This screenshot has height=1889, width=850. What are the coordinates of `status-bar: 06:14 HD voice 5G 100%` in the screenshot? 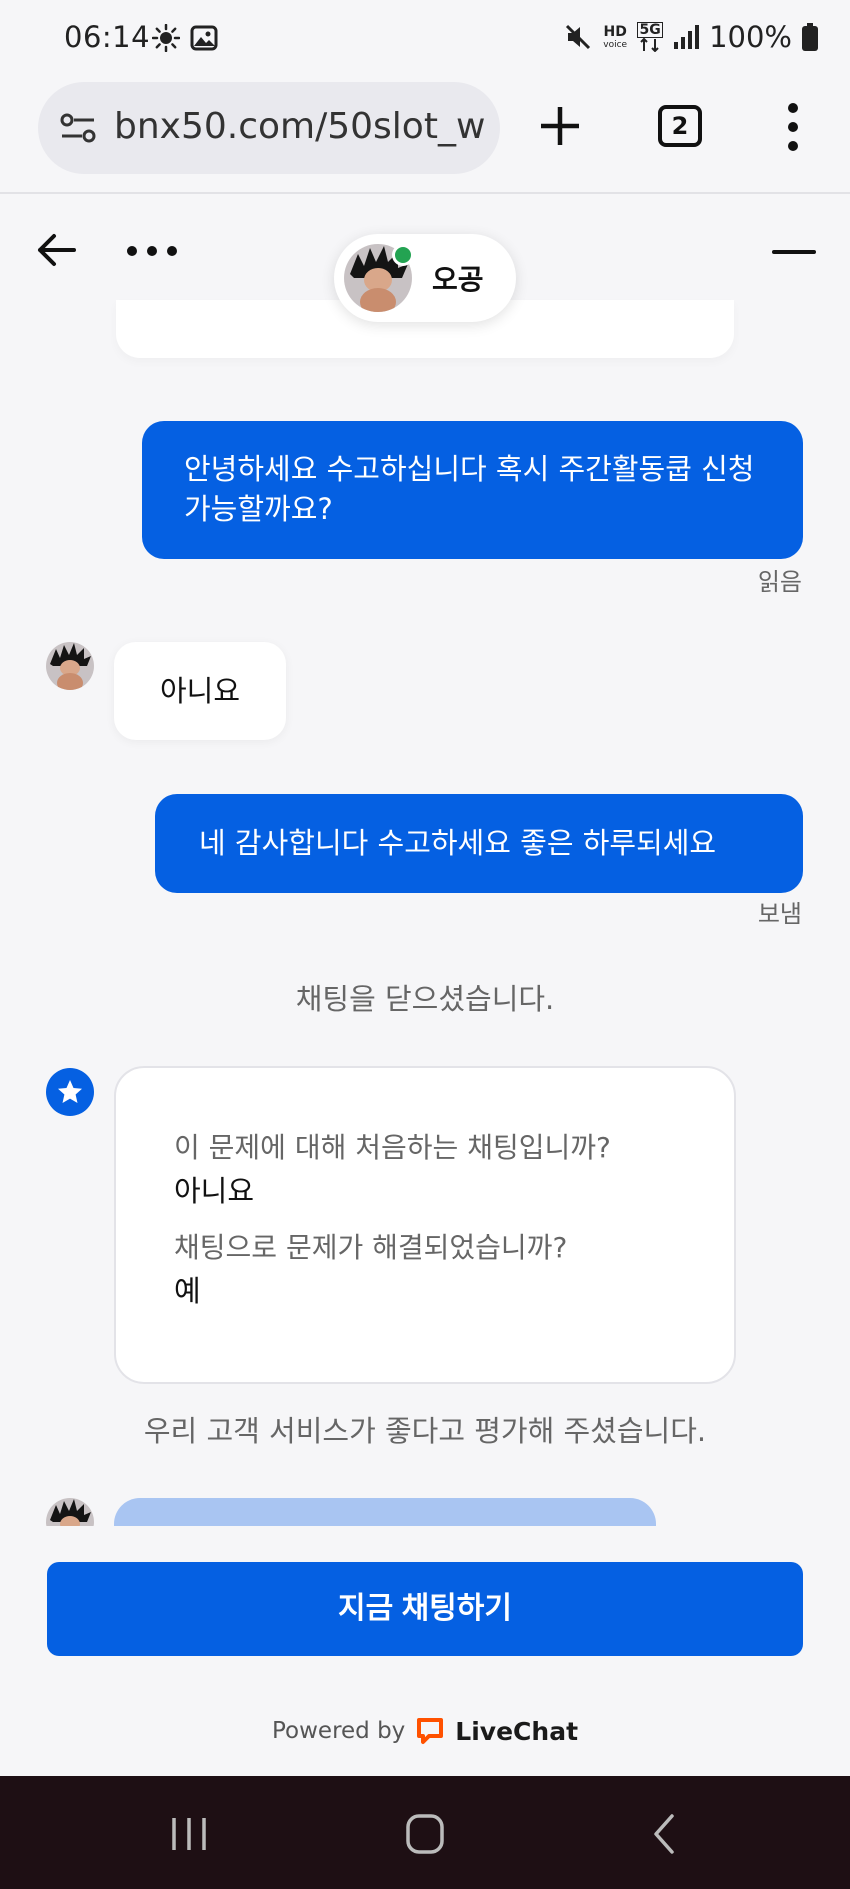 It's located at (425, 38).